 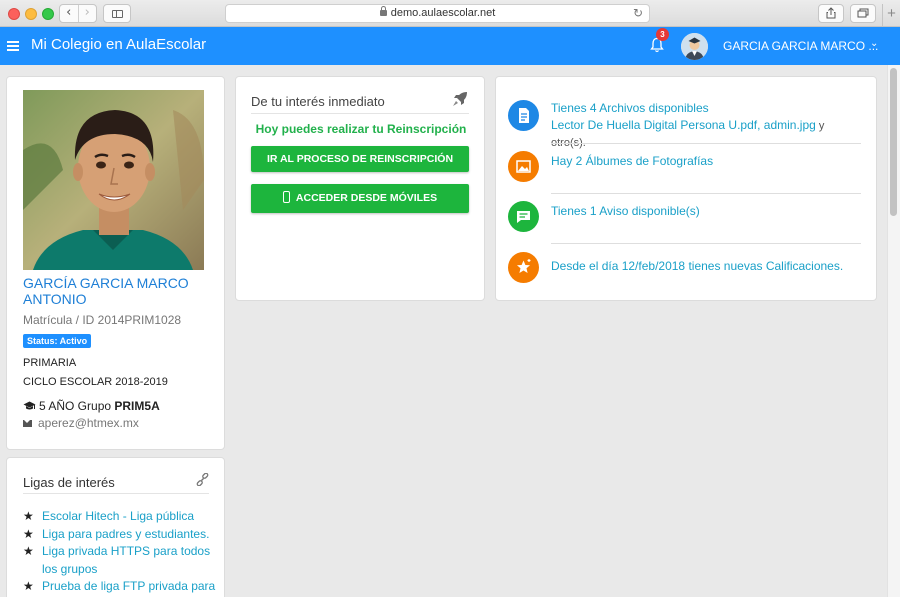 I want to click on rocket-icon, so click(x=460, y=99).